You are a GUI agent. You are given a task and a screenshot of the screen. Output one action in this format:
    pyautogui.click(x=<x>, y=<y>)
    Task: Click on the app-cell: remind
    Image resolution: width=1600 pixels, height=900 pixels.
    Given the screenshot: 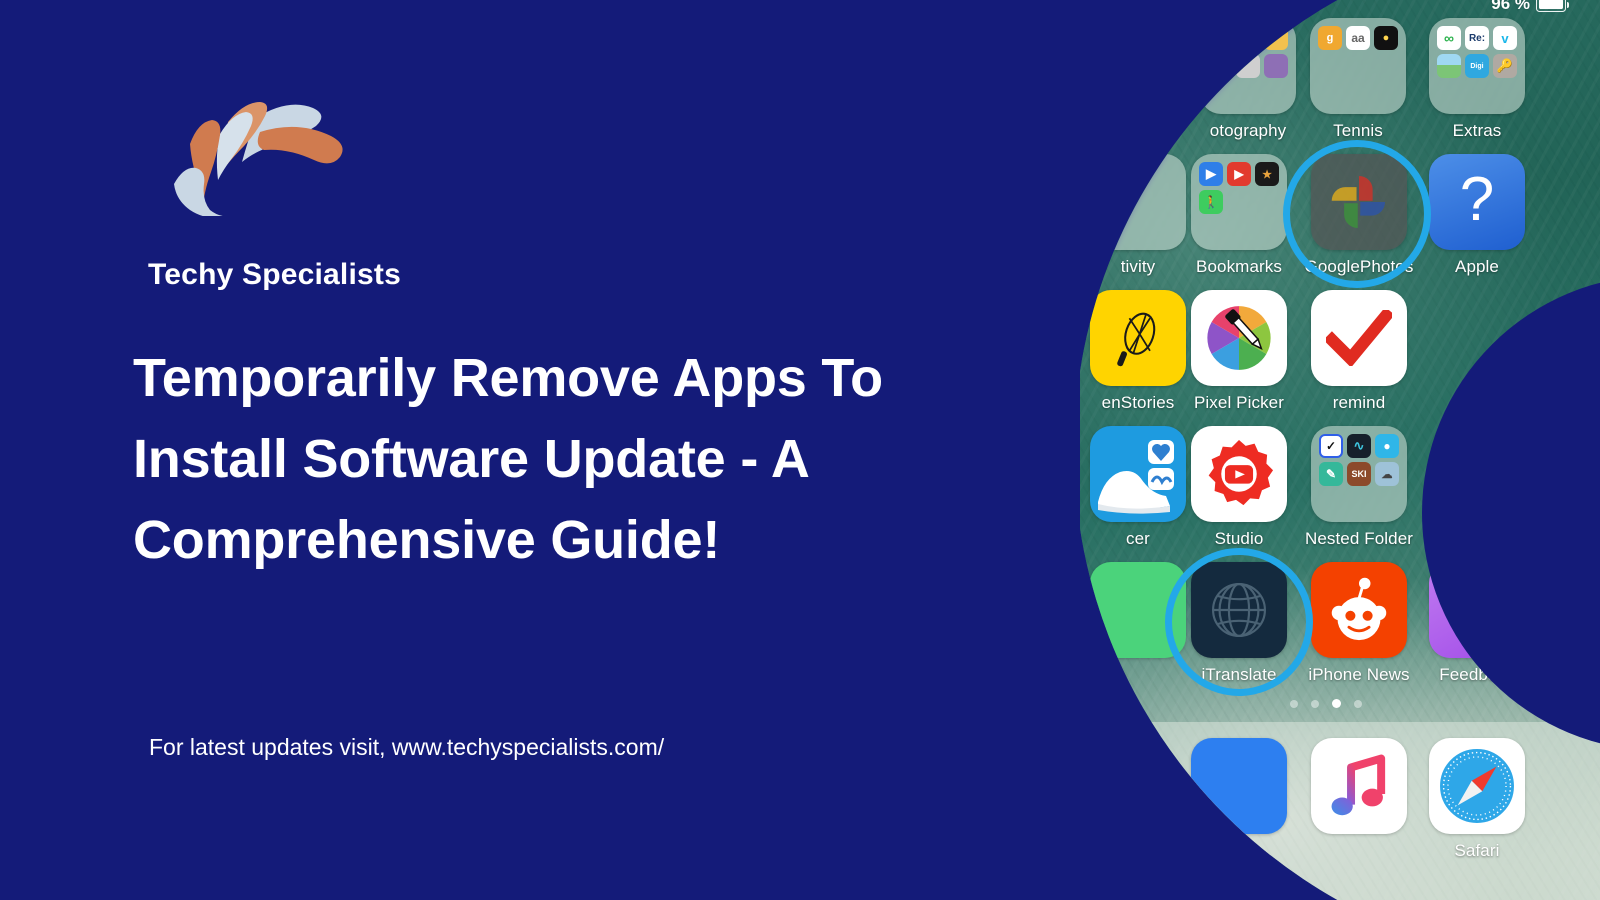 What is the action you would take?
    pyautogui.click(x=1359, y=351)
    